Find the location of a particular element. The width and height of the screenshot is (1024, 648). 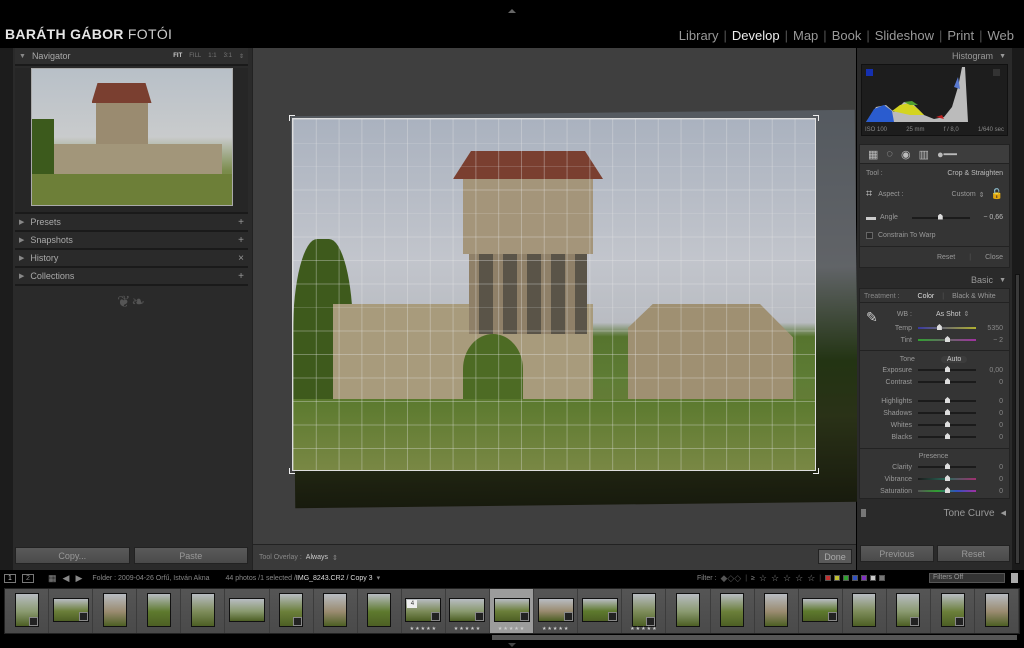

exposure-slider is located at coordinates (947, 369).